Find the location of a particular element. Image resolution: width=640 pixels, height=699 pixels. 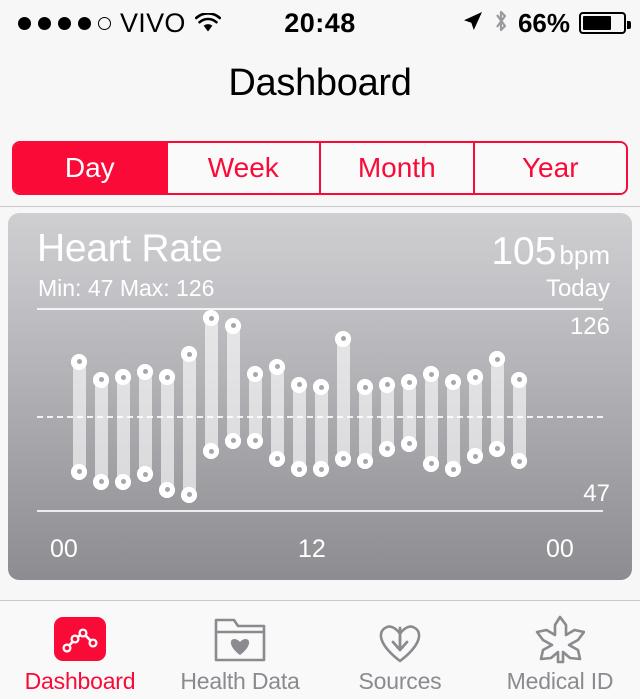

segment-day: Day is located at coordinates (90, 168).